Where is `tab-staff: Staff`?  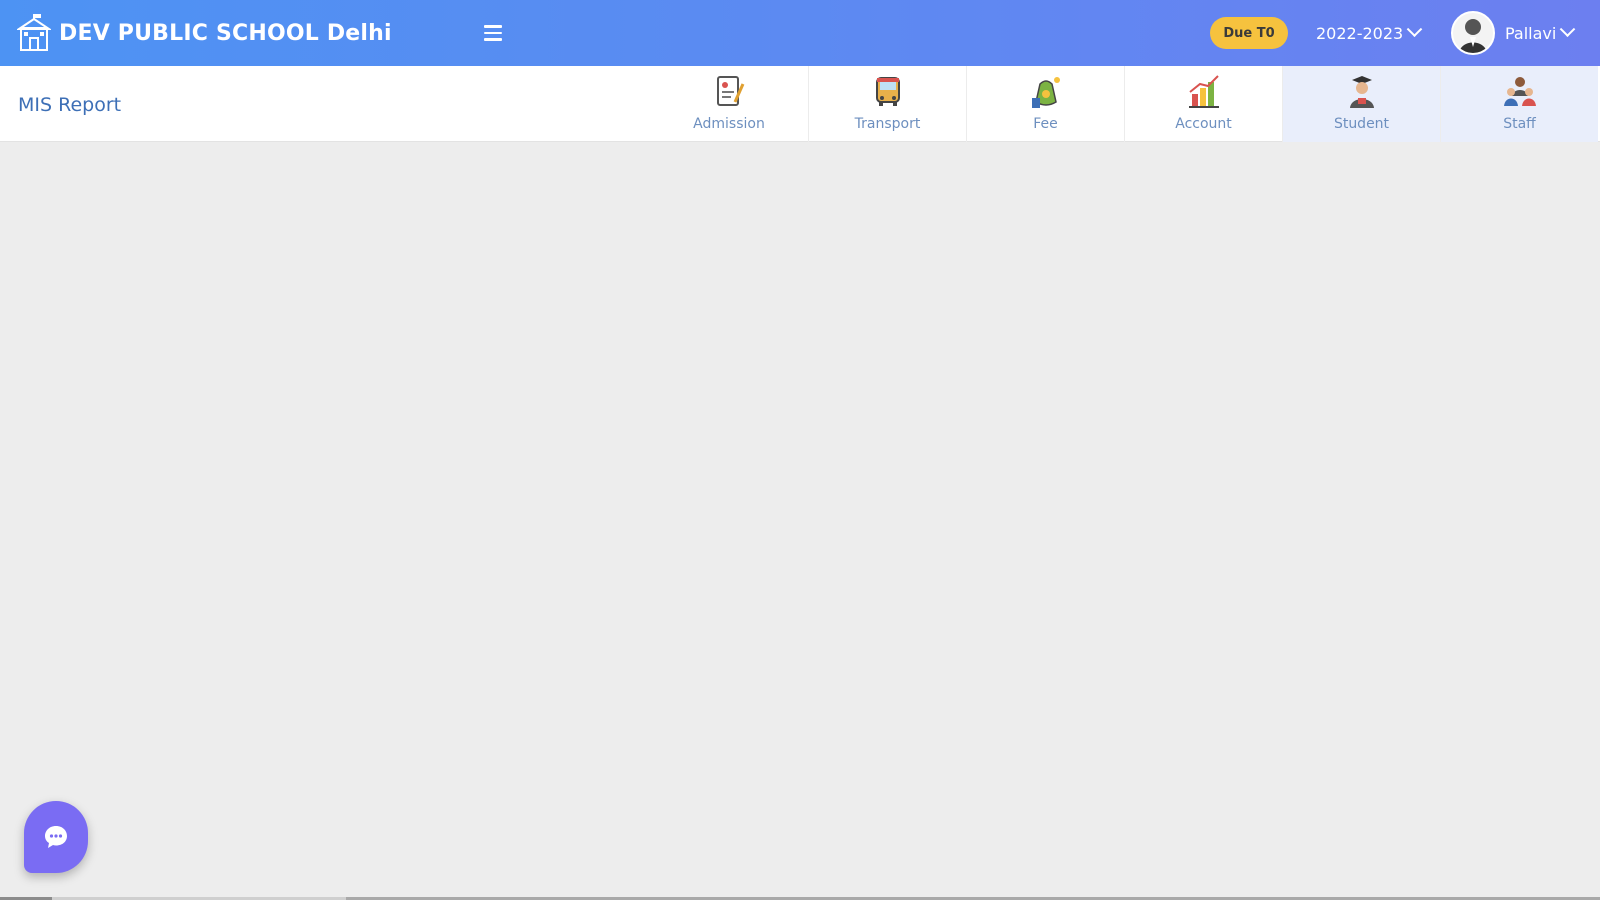
tab-staff: Staff is located at coordinates (1519, 104).